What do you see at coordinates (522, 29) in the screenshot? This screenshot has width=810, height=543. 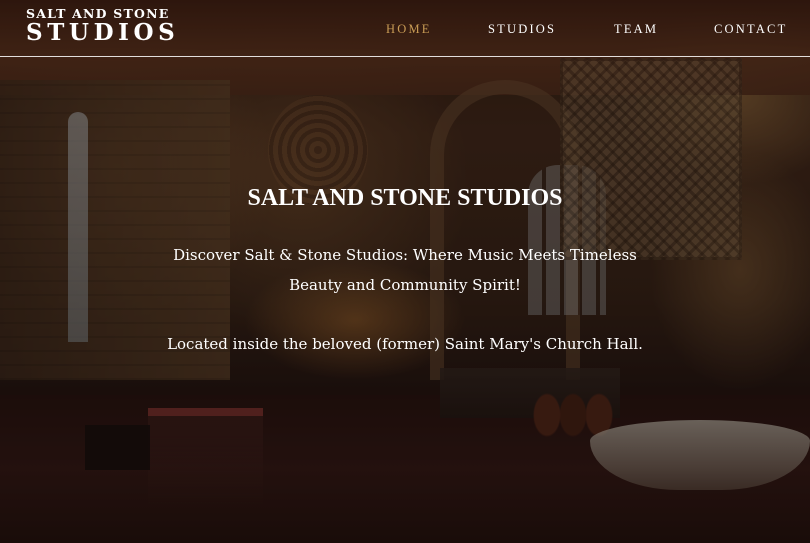 I see `nav-studios-link: STUDIOS` at bounding box center [522, 29].